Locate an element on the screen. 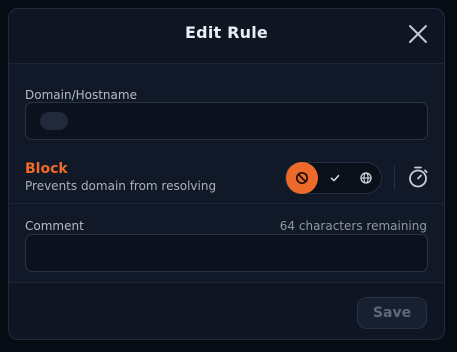 This screenshot has width=457, height=352. timer-icon is located at coordinates (418, 177).